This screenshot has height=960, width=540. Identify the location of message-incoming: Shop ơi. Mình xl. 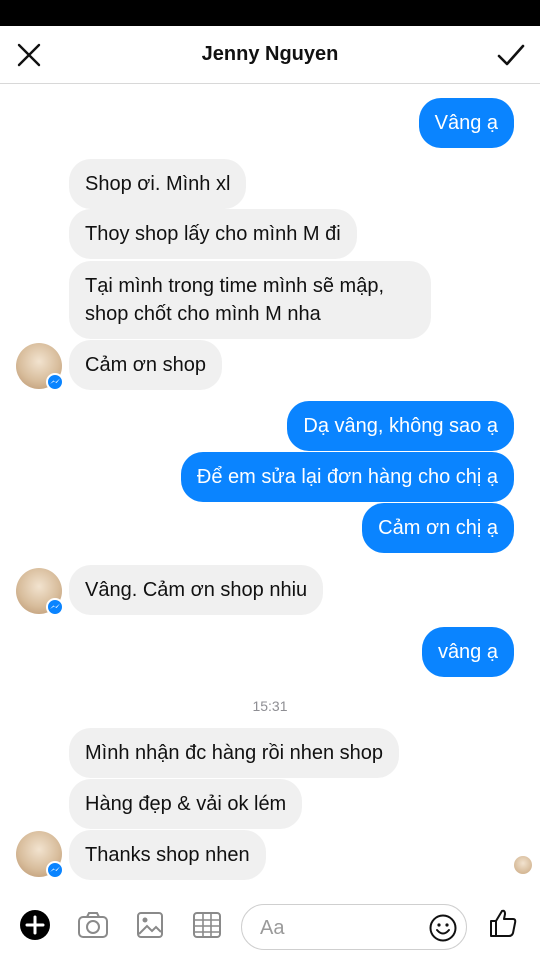
(158, 184).